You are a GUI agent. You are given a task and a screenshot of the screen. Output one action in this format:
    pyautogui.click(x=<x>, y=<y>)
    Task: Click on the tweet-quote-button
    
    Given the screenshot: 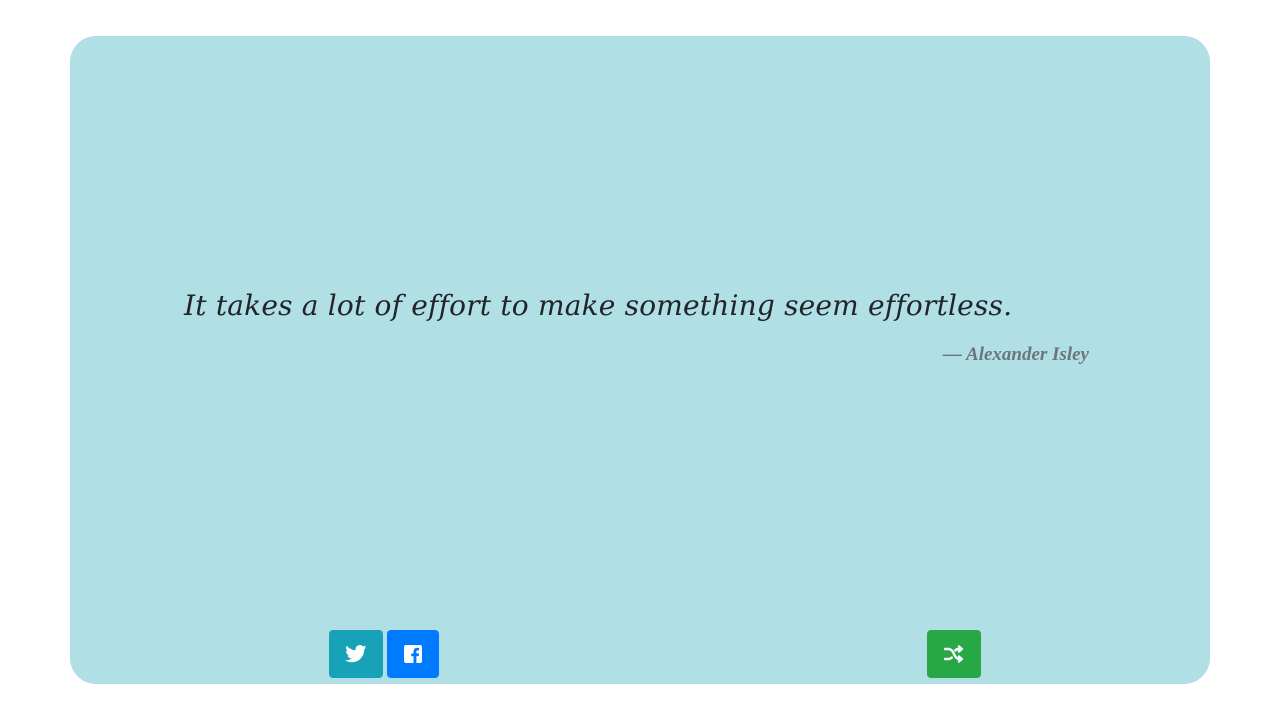 What is the action you would take?
    pyautogui.click(x=356, y=654)
    